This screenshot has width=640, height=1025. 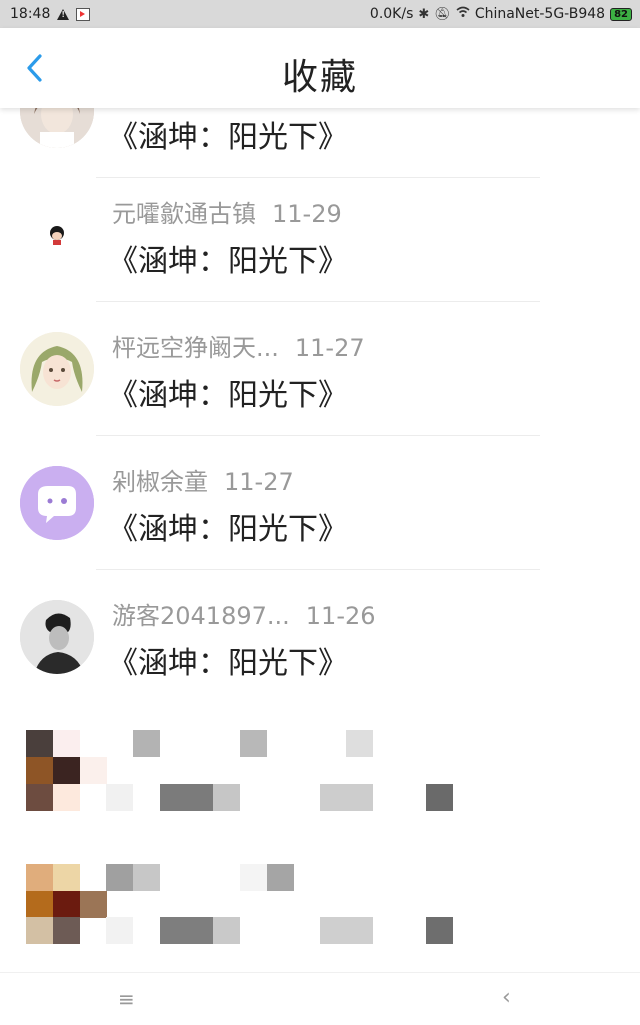 I want to click on top-bar: 收藏, so click(x=320, y=68).